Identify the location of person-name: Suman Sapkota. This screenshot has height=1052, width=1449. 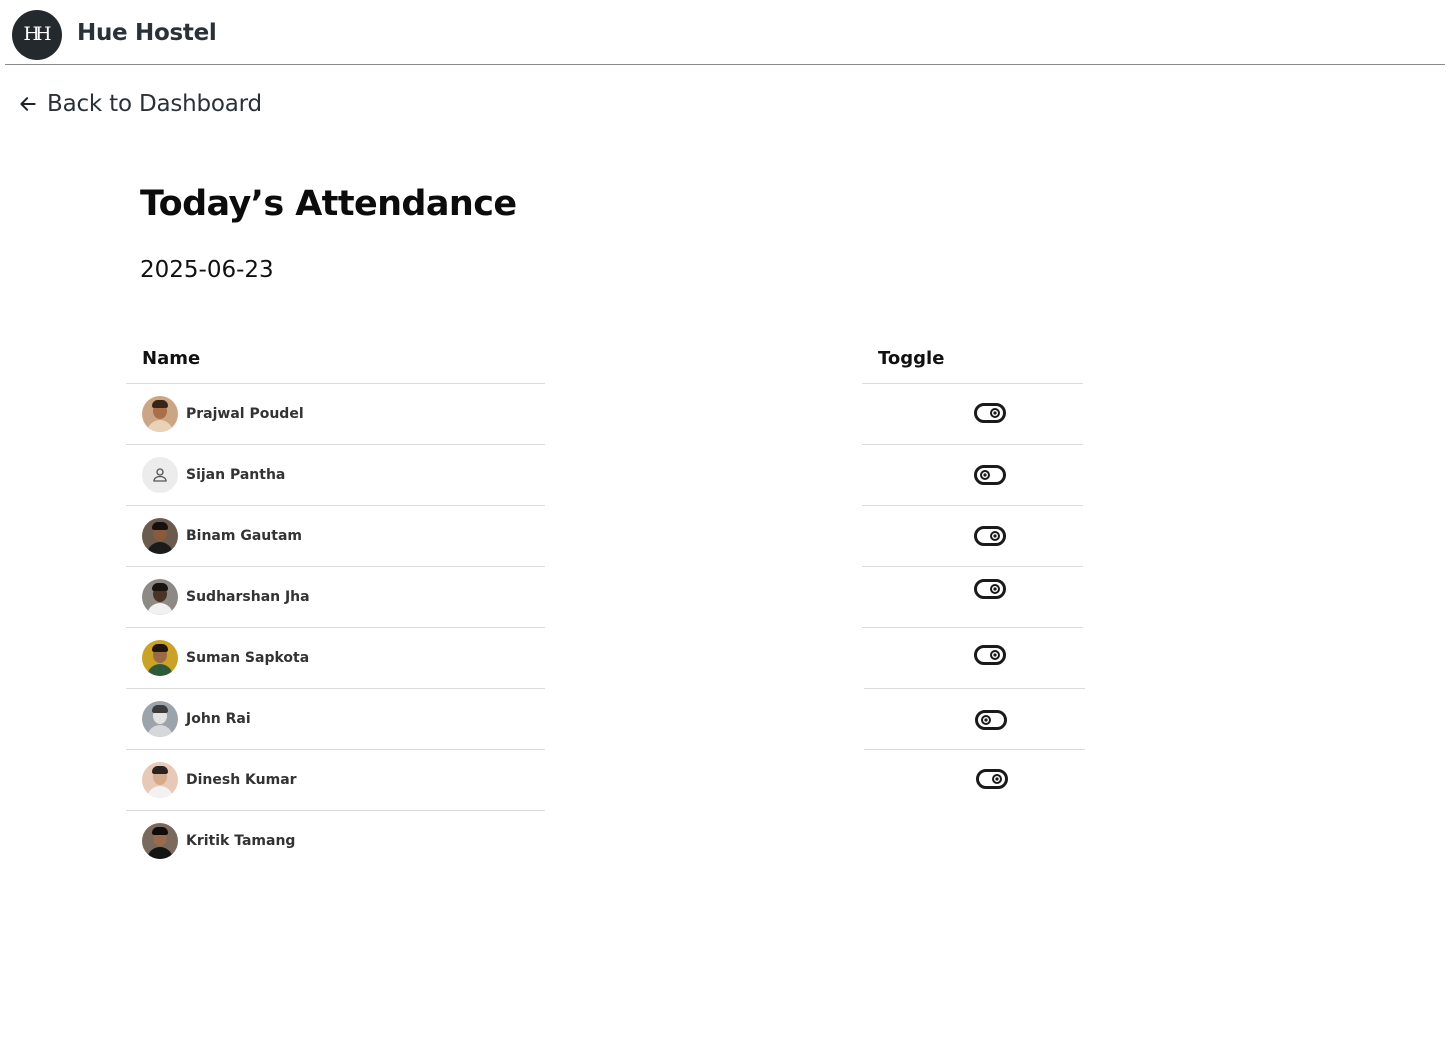
(248, 658).